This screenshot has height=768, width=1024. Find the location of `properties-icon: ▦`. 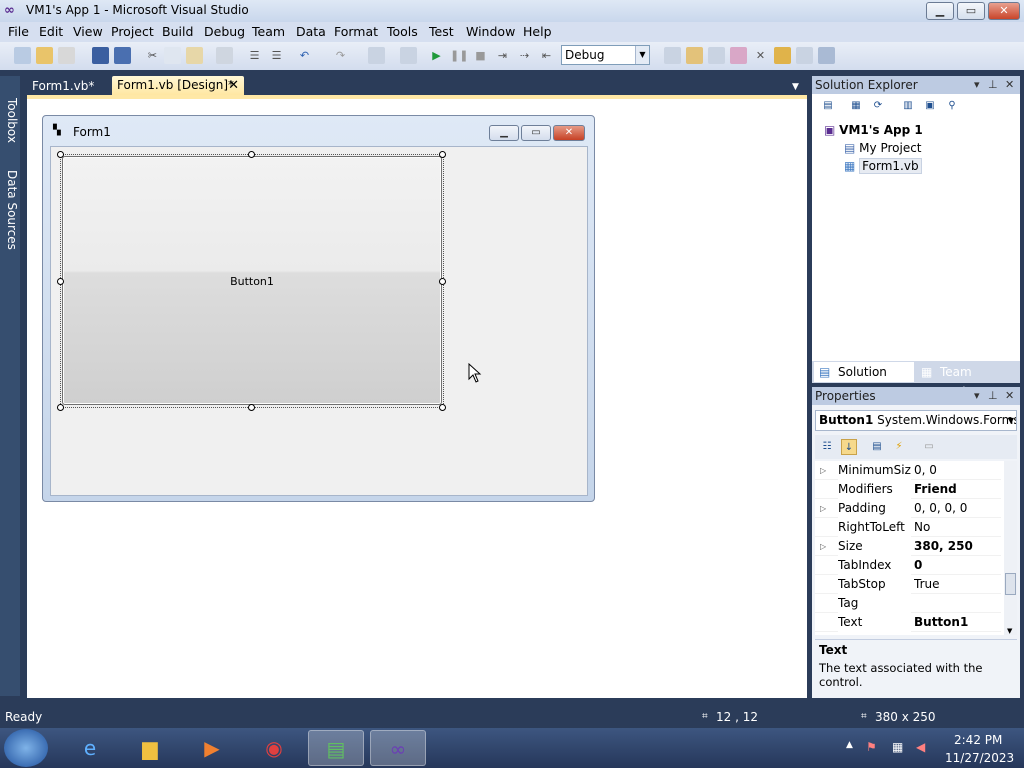

properties-icon: ▦ is located at coordinates (856, 106).